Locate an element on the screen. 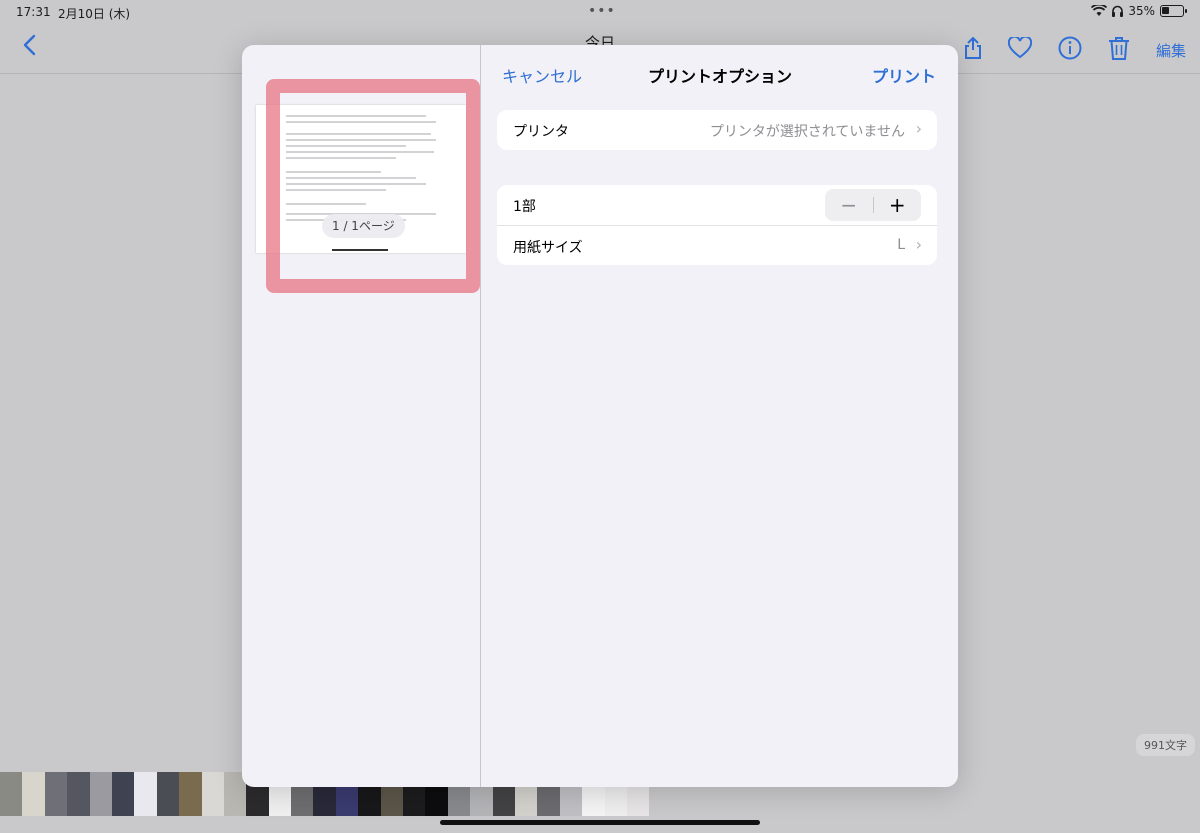  minus-icon: − is located at coordinates (849, 205).